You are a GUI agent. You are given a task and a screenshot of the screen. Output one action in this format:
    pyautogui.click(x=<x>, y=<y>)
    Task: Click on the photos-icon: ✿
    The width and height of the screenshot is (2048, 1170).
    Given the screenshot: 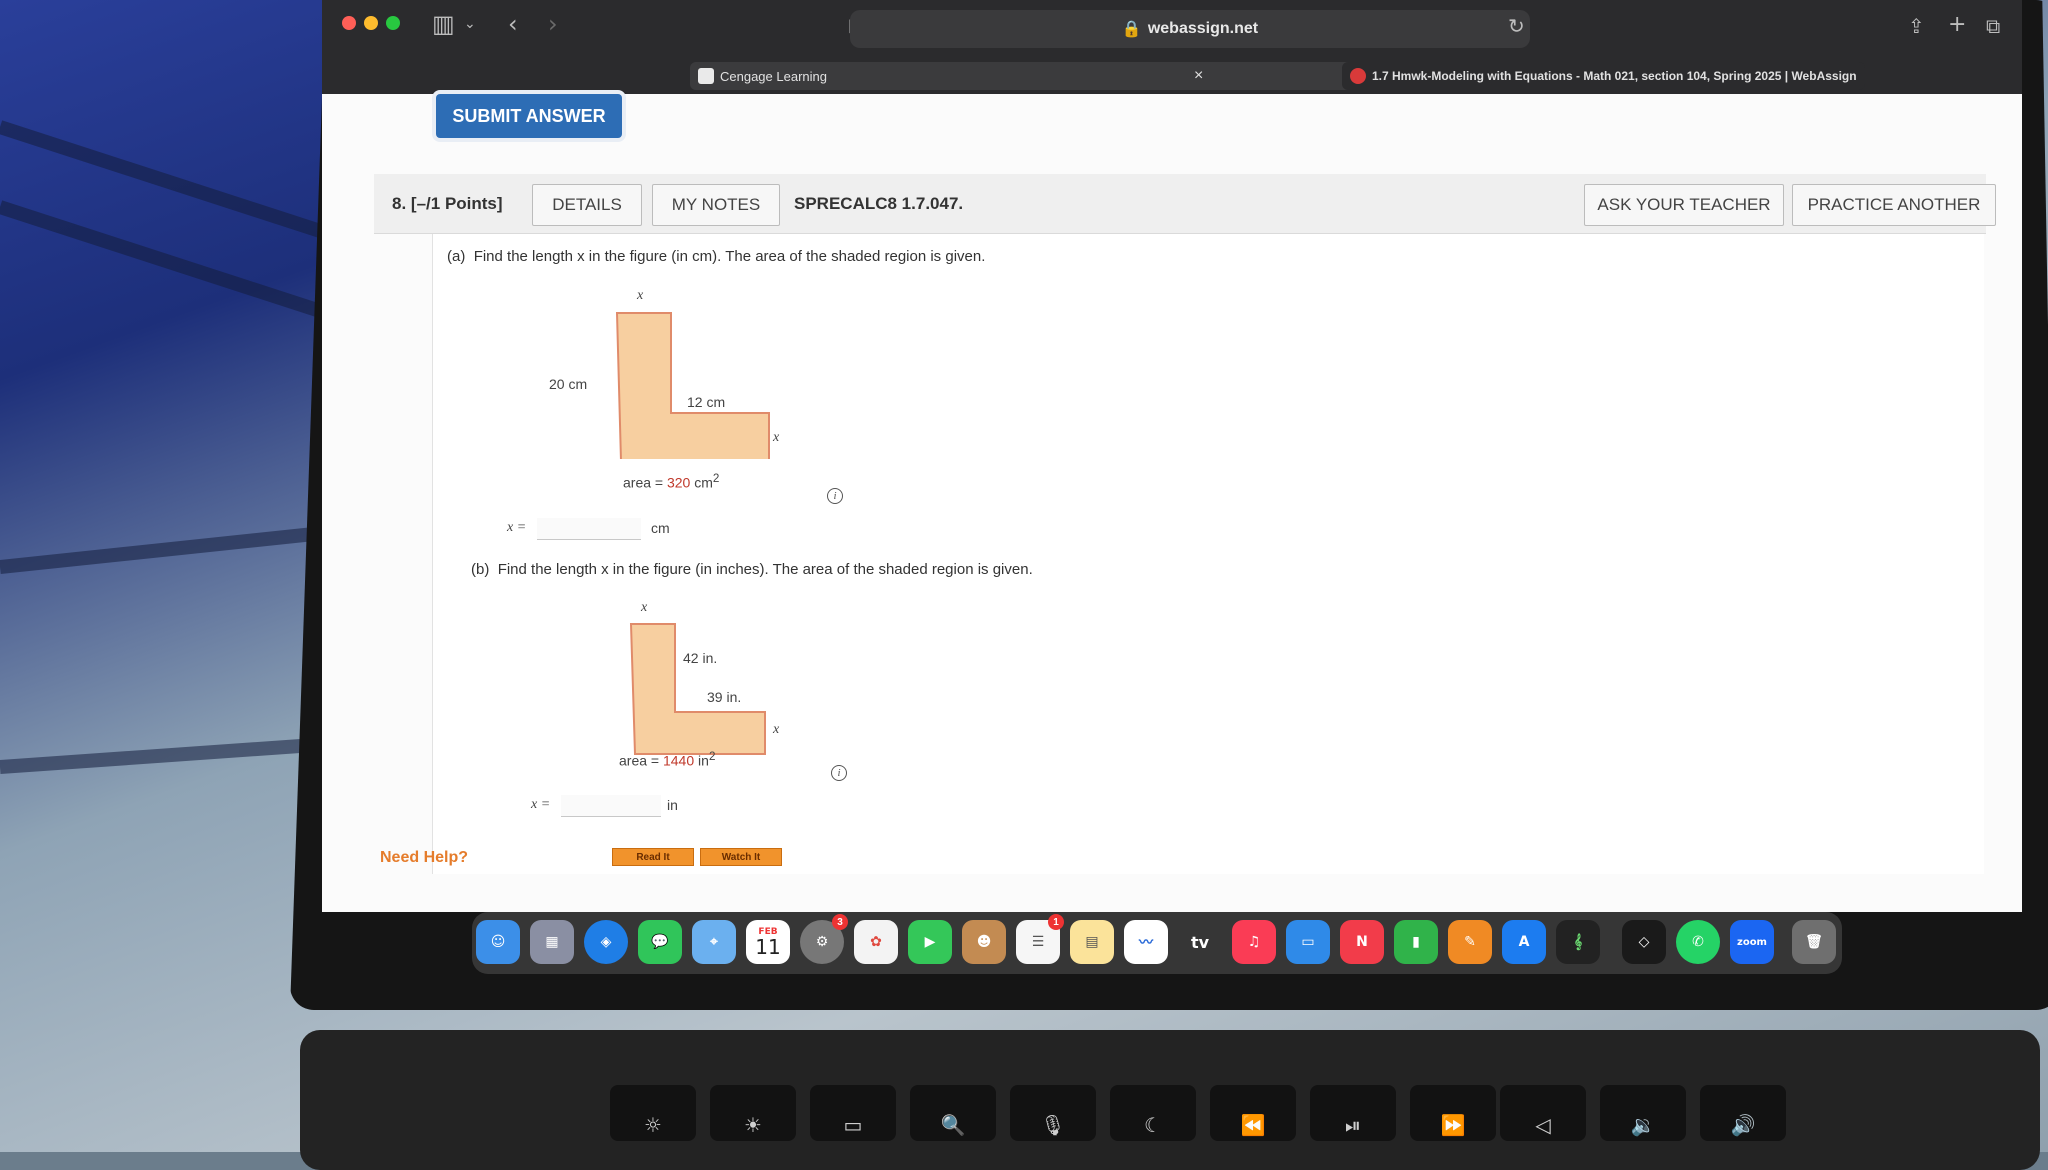 What is the action you would take?
    pyautogui.click(x=876, y=942)
    